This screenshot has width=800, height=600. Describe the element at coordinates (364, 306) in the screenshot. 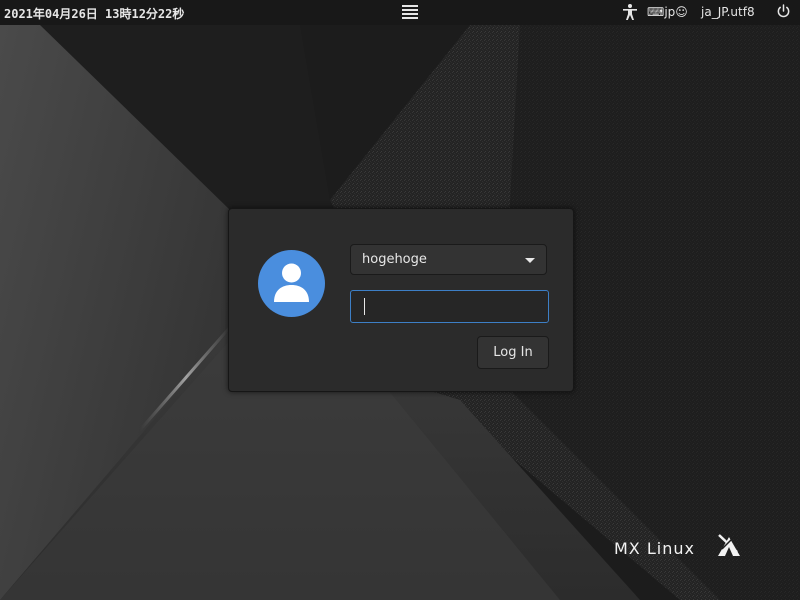

I see `text-cursor` at that location.